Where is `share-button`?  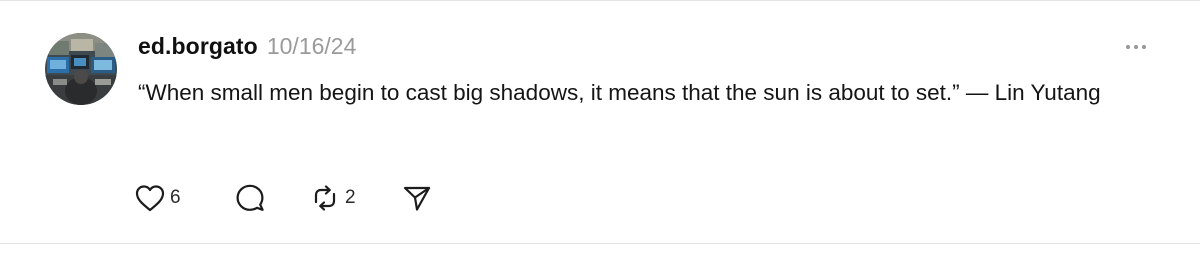
share-button is located at coordinates (421, 198).